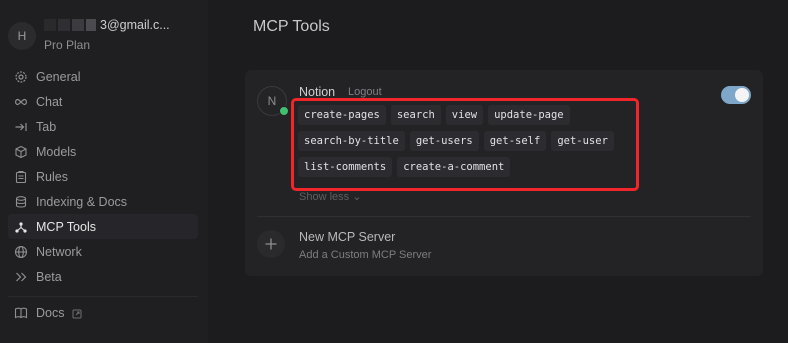  Describe the element at coordinates (103, 101) in the screenshot. I see `sidebar-item-chat: Chat` at that location.